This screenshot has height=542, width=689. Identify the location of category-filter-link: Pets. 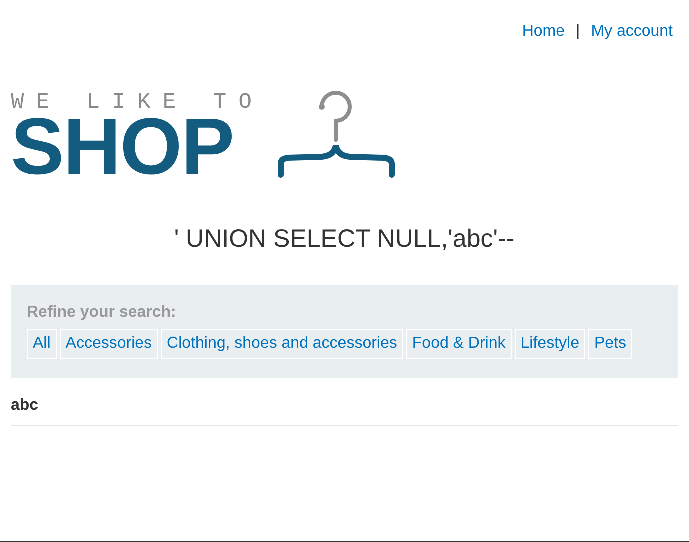
(610, 344).